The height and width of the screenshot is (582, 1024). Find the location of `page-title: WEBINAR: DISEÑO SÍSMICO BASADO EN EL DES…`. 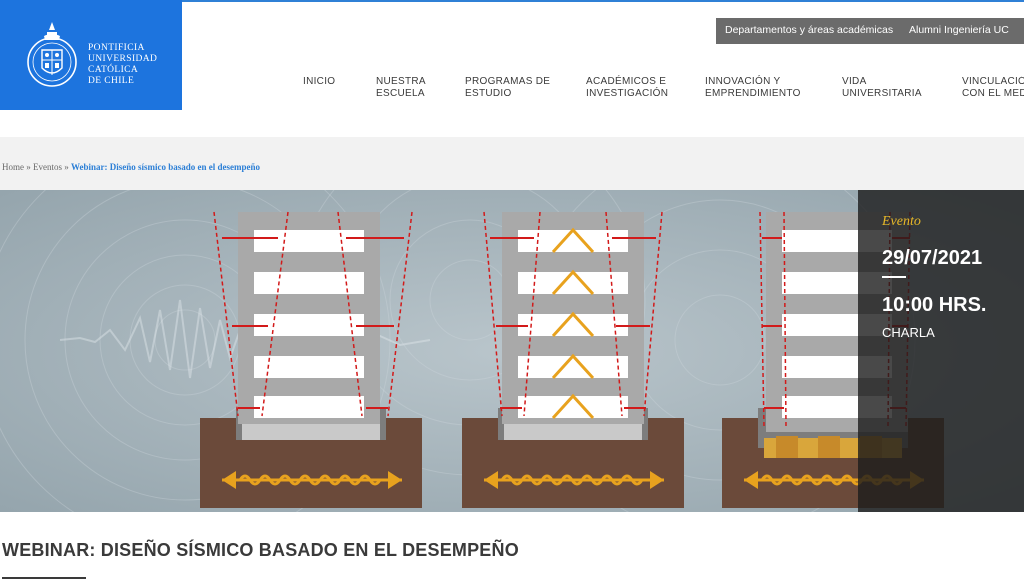

page-title: WEBINAR: DISEÑO SÍSMICO BASADO EN EL DES… is located at coordinates (260, 550).